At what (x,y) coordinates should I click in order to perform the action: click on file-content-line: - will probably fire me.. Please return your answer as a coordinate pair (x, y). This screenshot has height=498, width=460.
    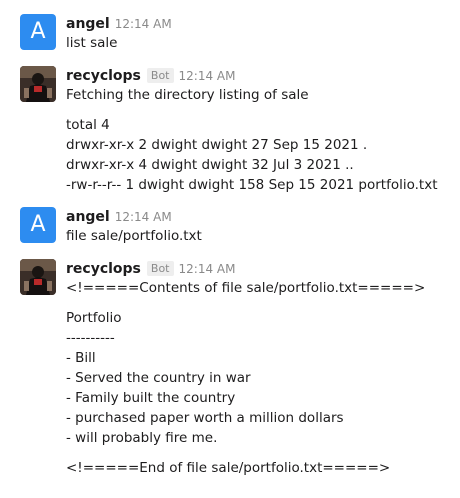
    Looking at the image, I should click on (142, 438).